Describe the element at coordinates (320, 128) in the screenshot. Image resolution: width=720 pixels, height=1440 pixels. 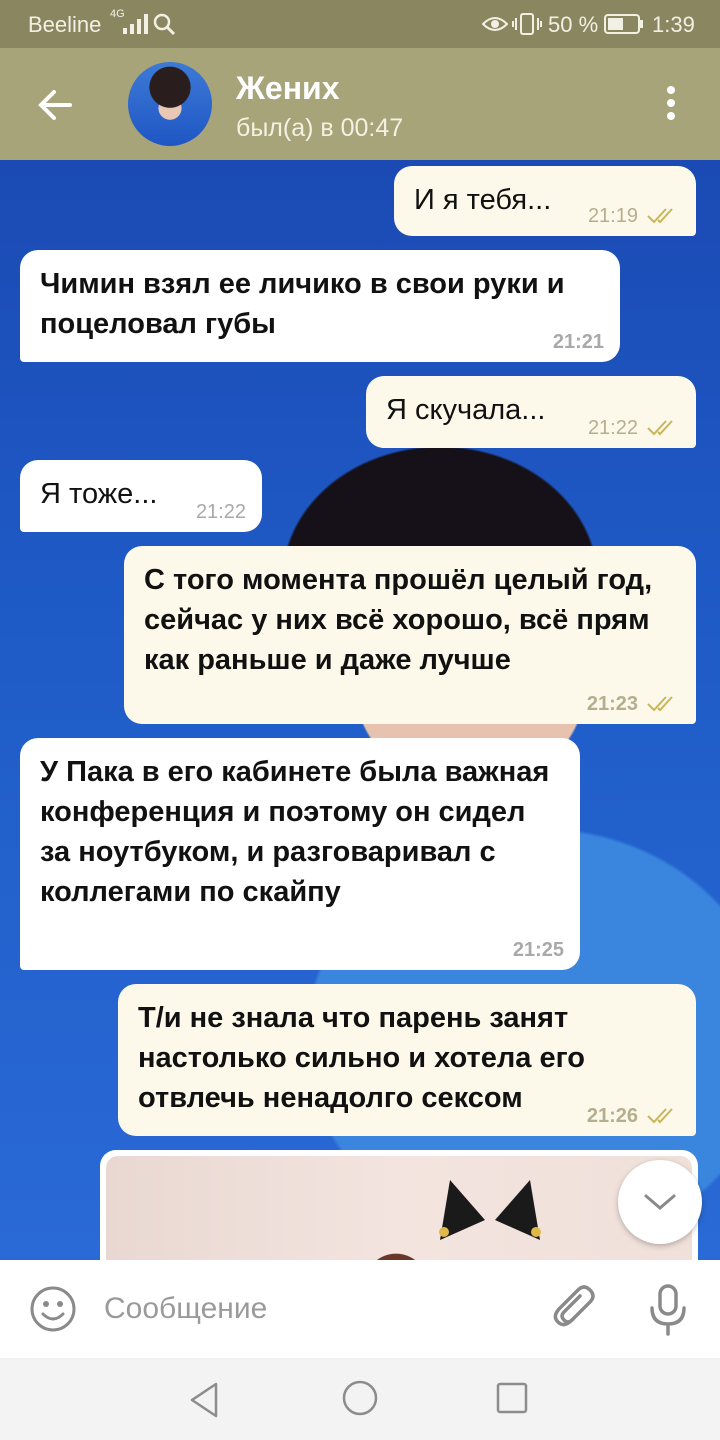
I see `last-seen-status: был(а) в 00:47` at that location.